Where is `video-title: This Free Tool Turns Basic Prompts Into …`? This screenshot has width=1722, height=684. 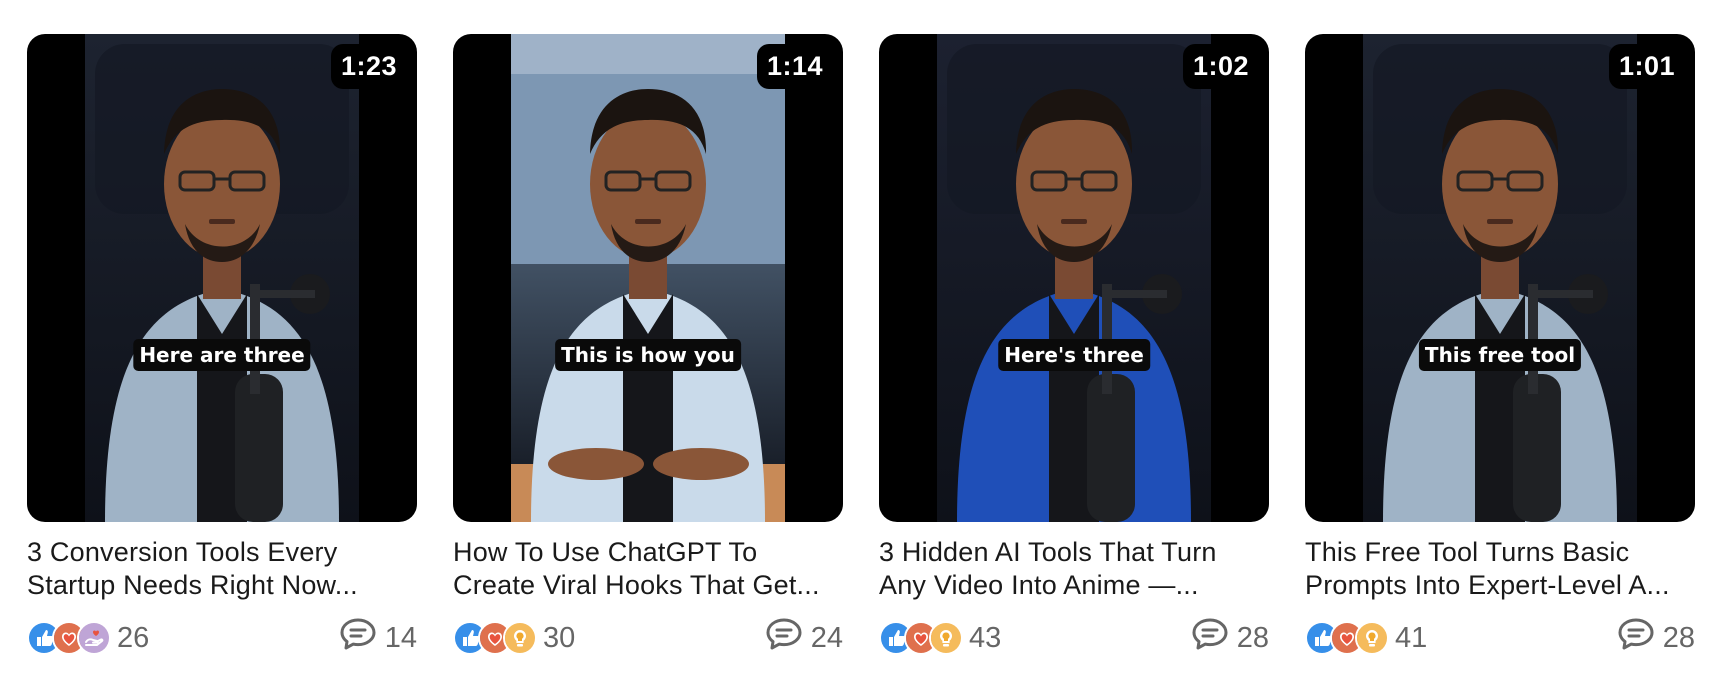
video-title: This Free Tool Turns Basic Prompts Into … is located at coordinates (1500, 569).